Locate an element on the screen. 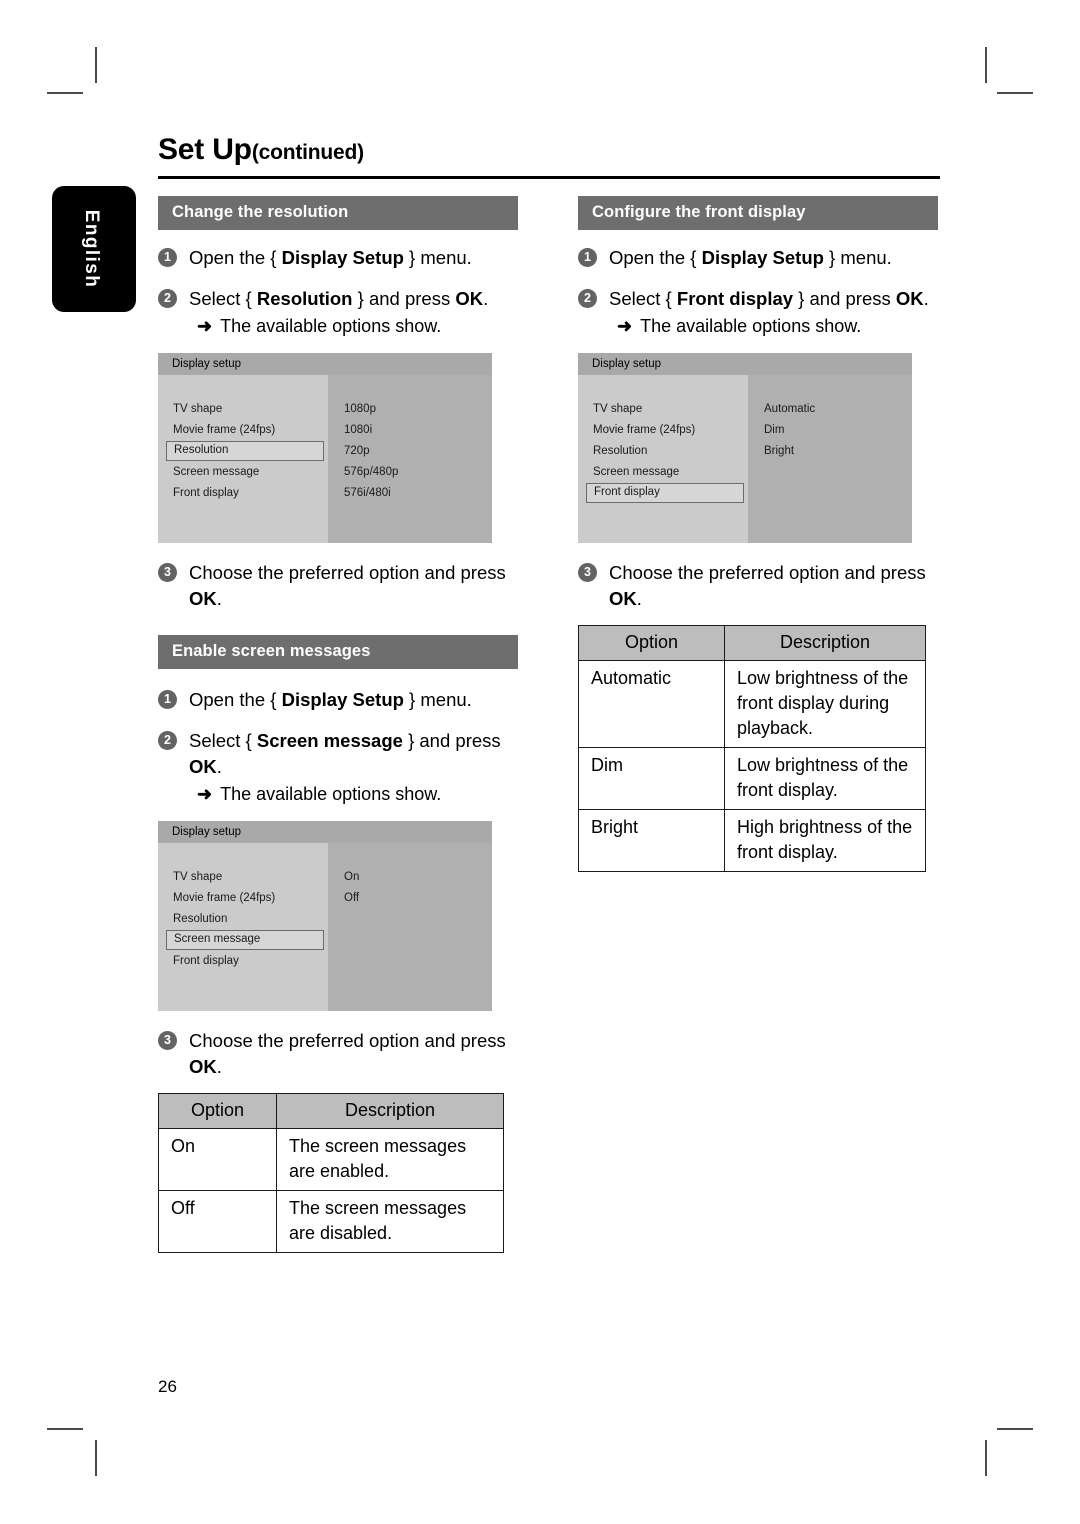 The height and width of the screenshot is (1524, 1080). osd-menu-item-selected: Resolution is located at coordinates (245, 451).